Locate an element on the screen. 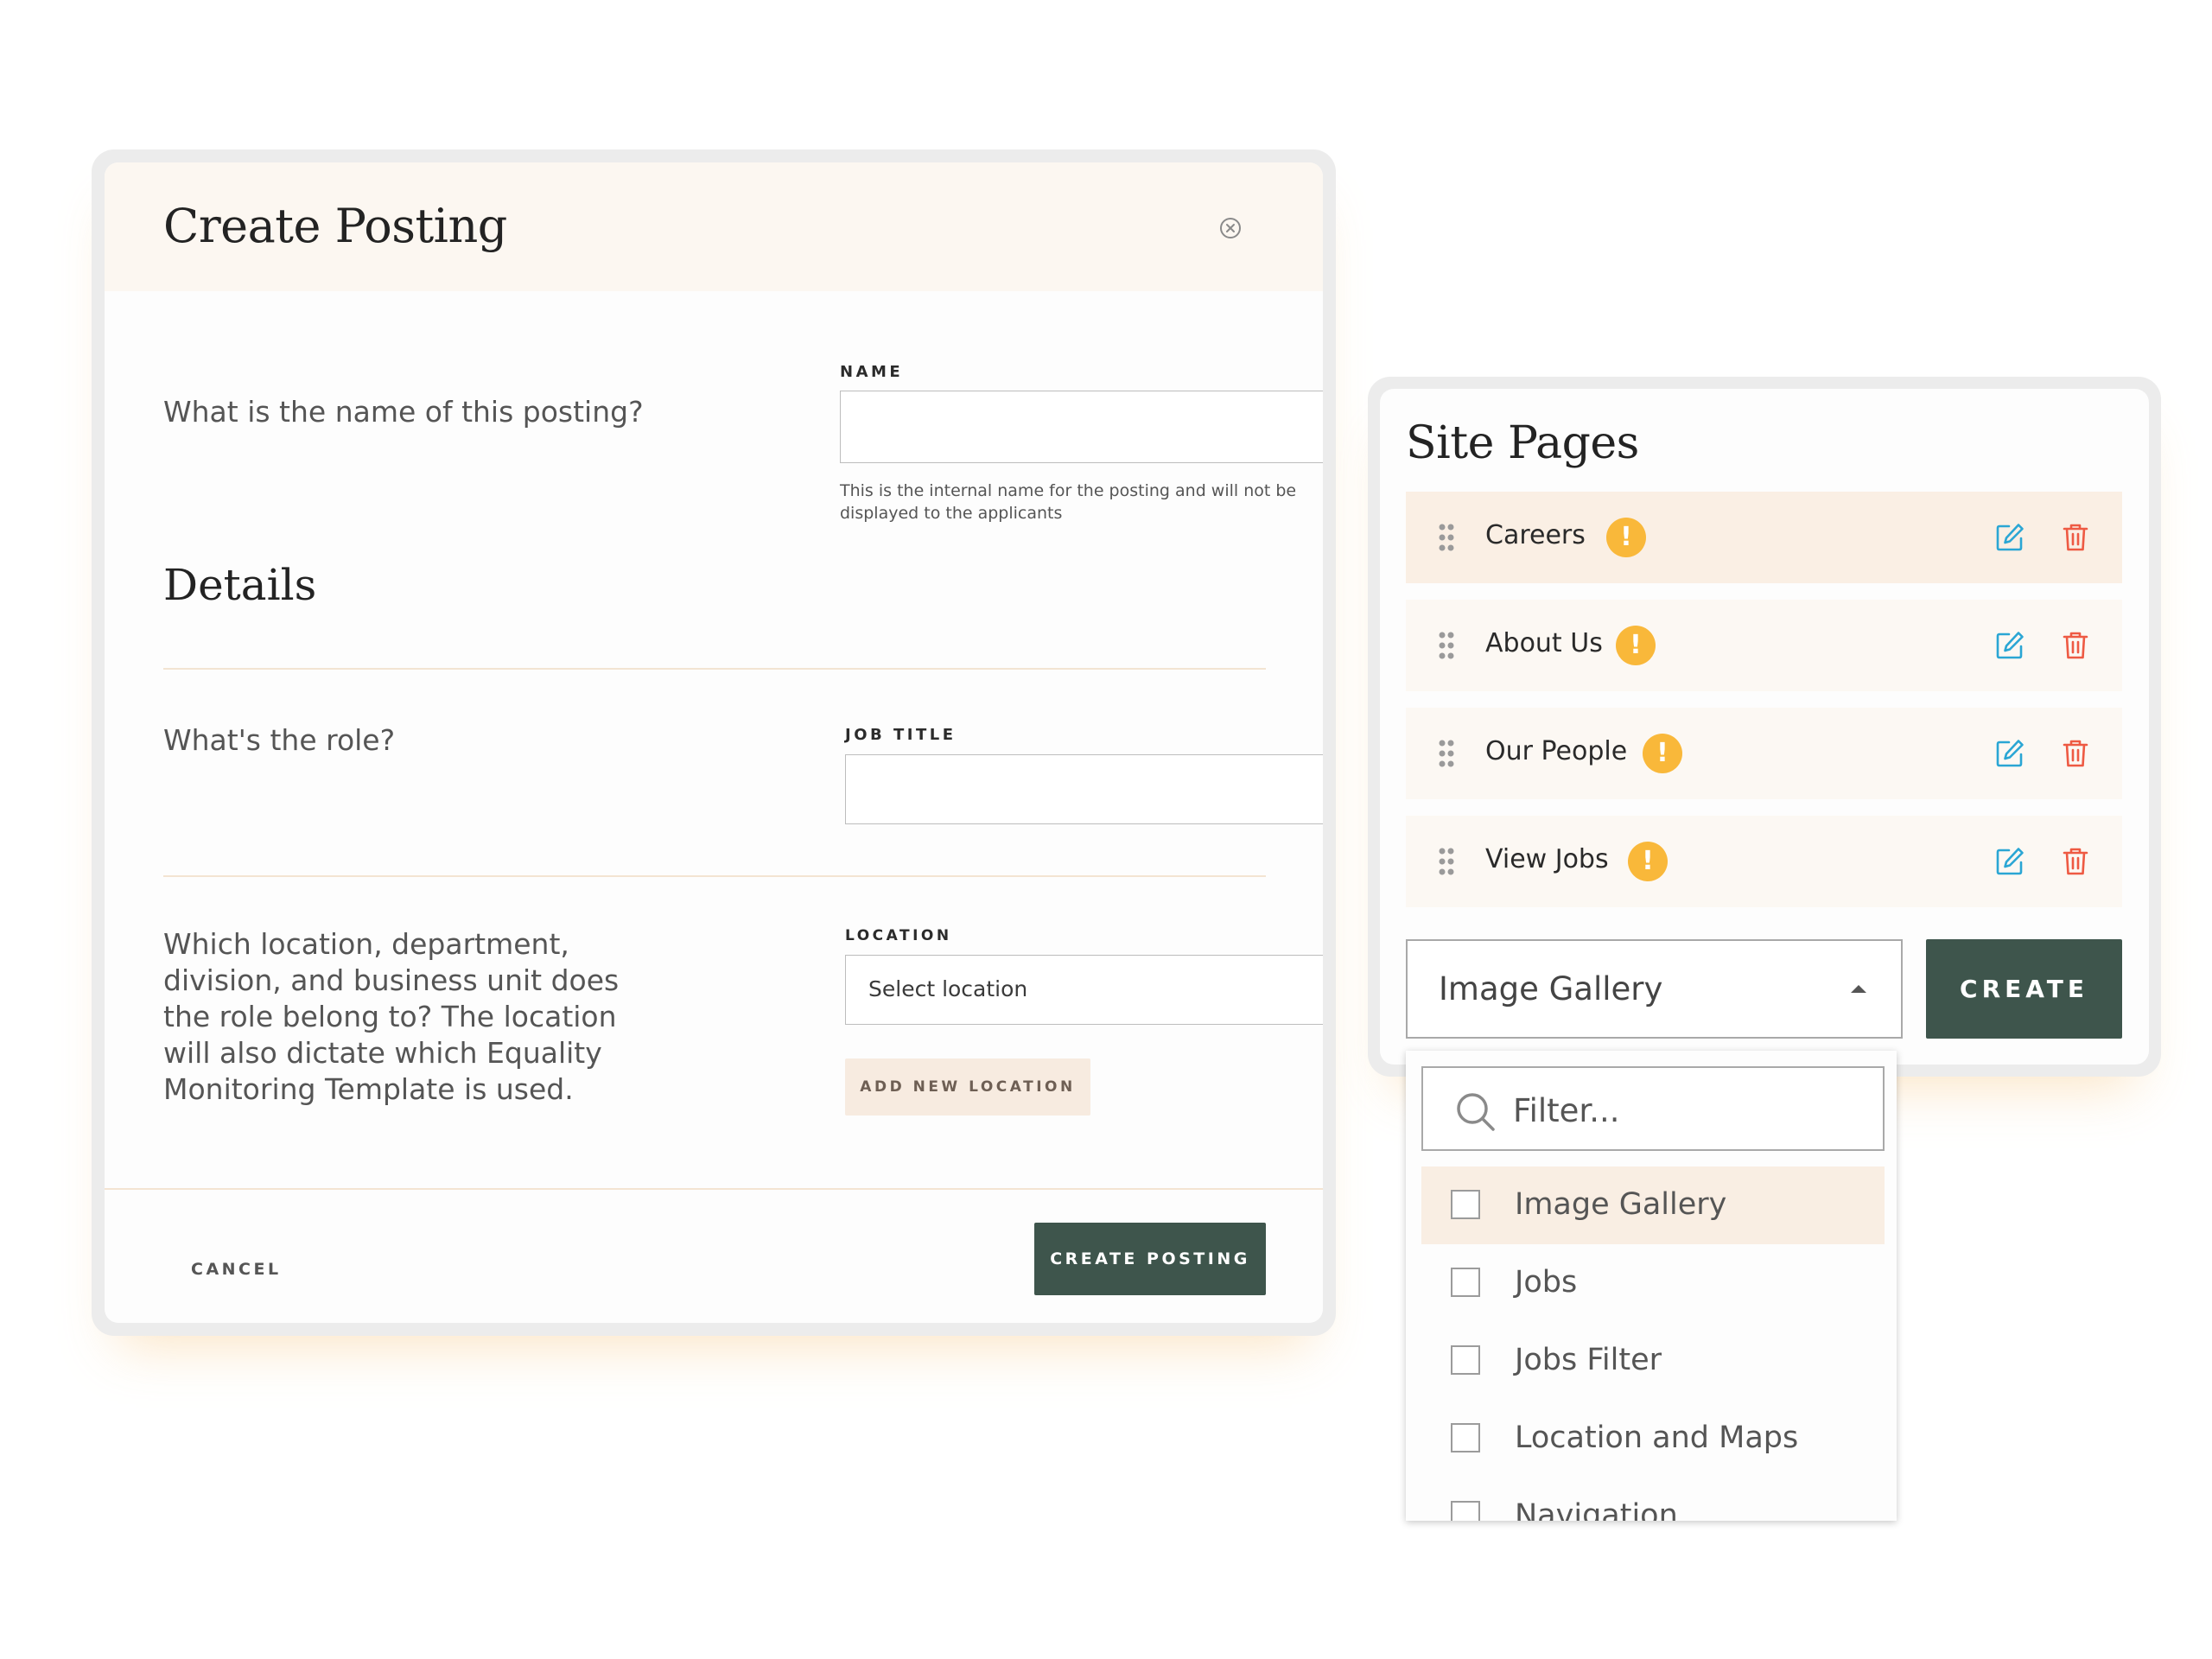 Image resolution: width=2212 pixels, height=1659 pixels. name-input is located at coordinates (1081, 427).